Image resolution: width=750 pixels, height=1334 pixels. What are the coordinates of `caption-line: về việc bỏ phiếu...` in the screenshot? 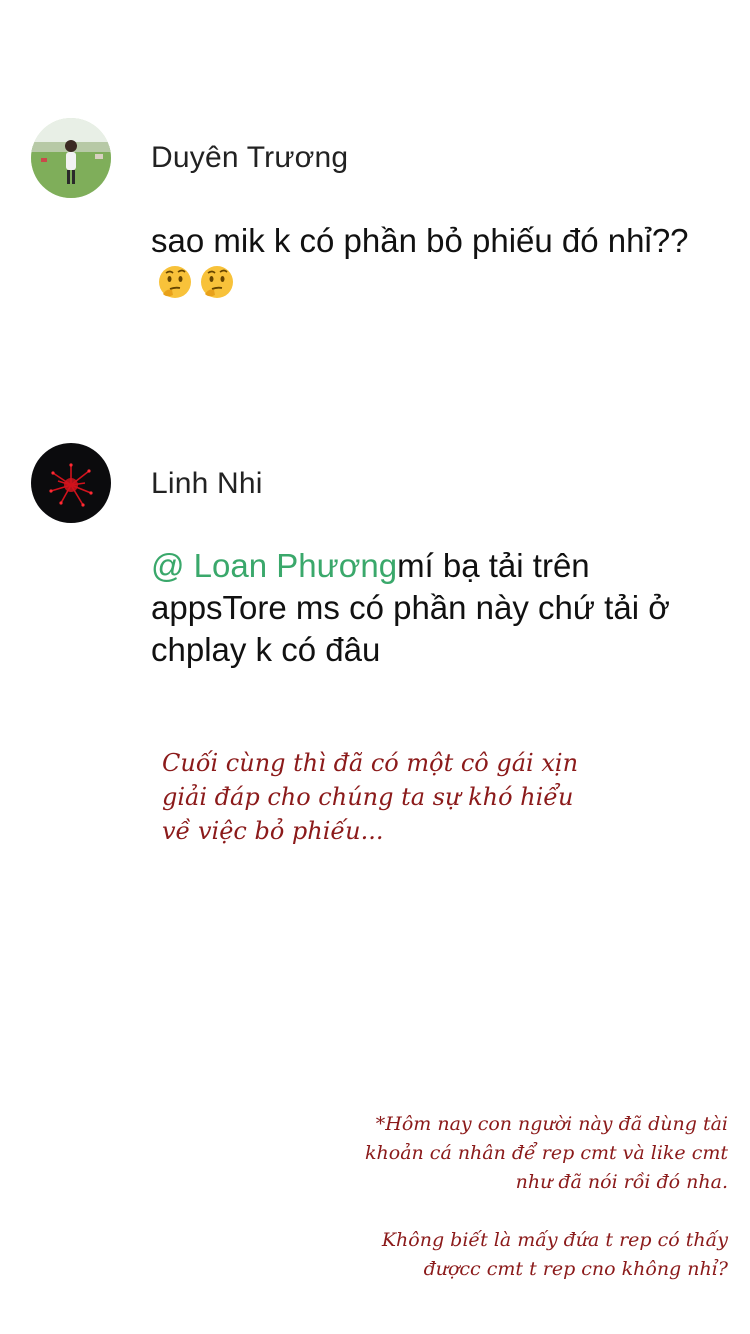 It's located at (273, 831).